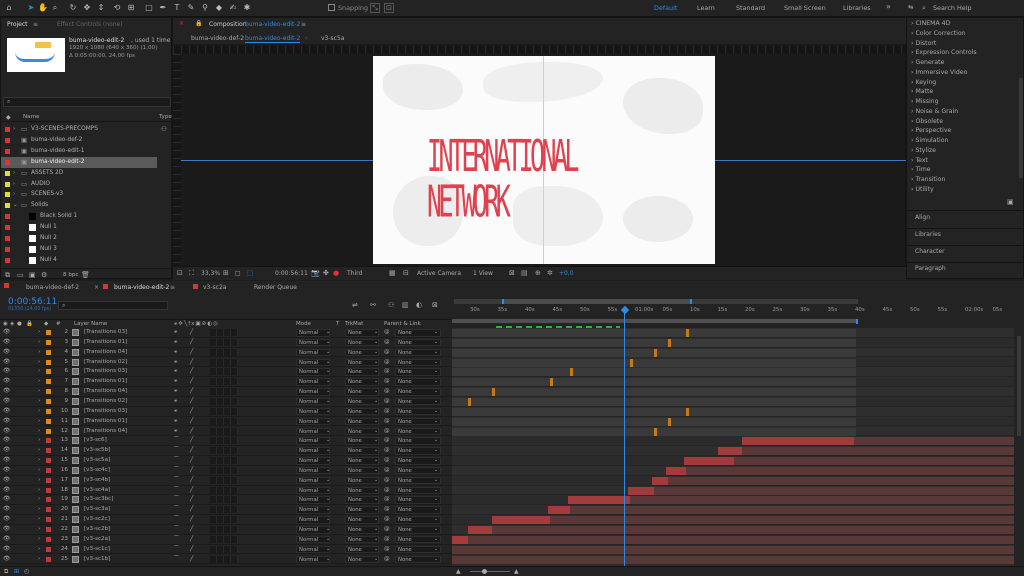 Image resolution: width=1024 pixels, height=576 pixels. What do you see at coordinates (888, 6) in the screenshot?
I see `workspace-overflow: »` at bounding box center [888, 6].